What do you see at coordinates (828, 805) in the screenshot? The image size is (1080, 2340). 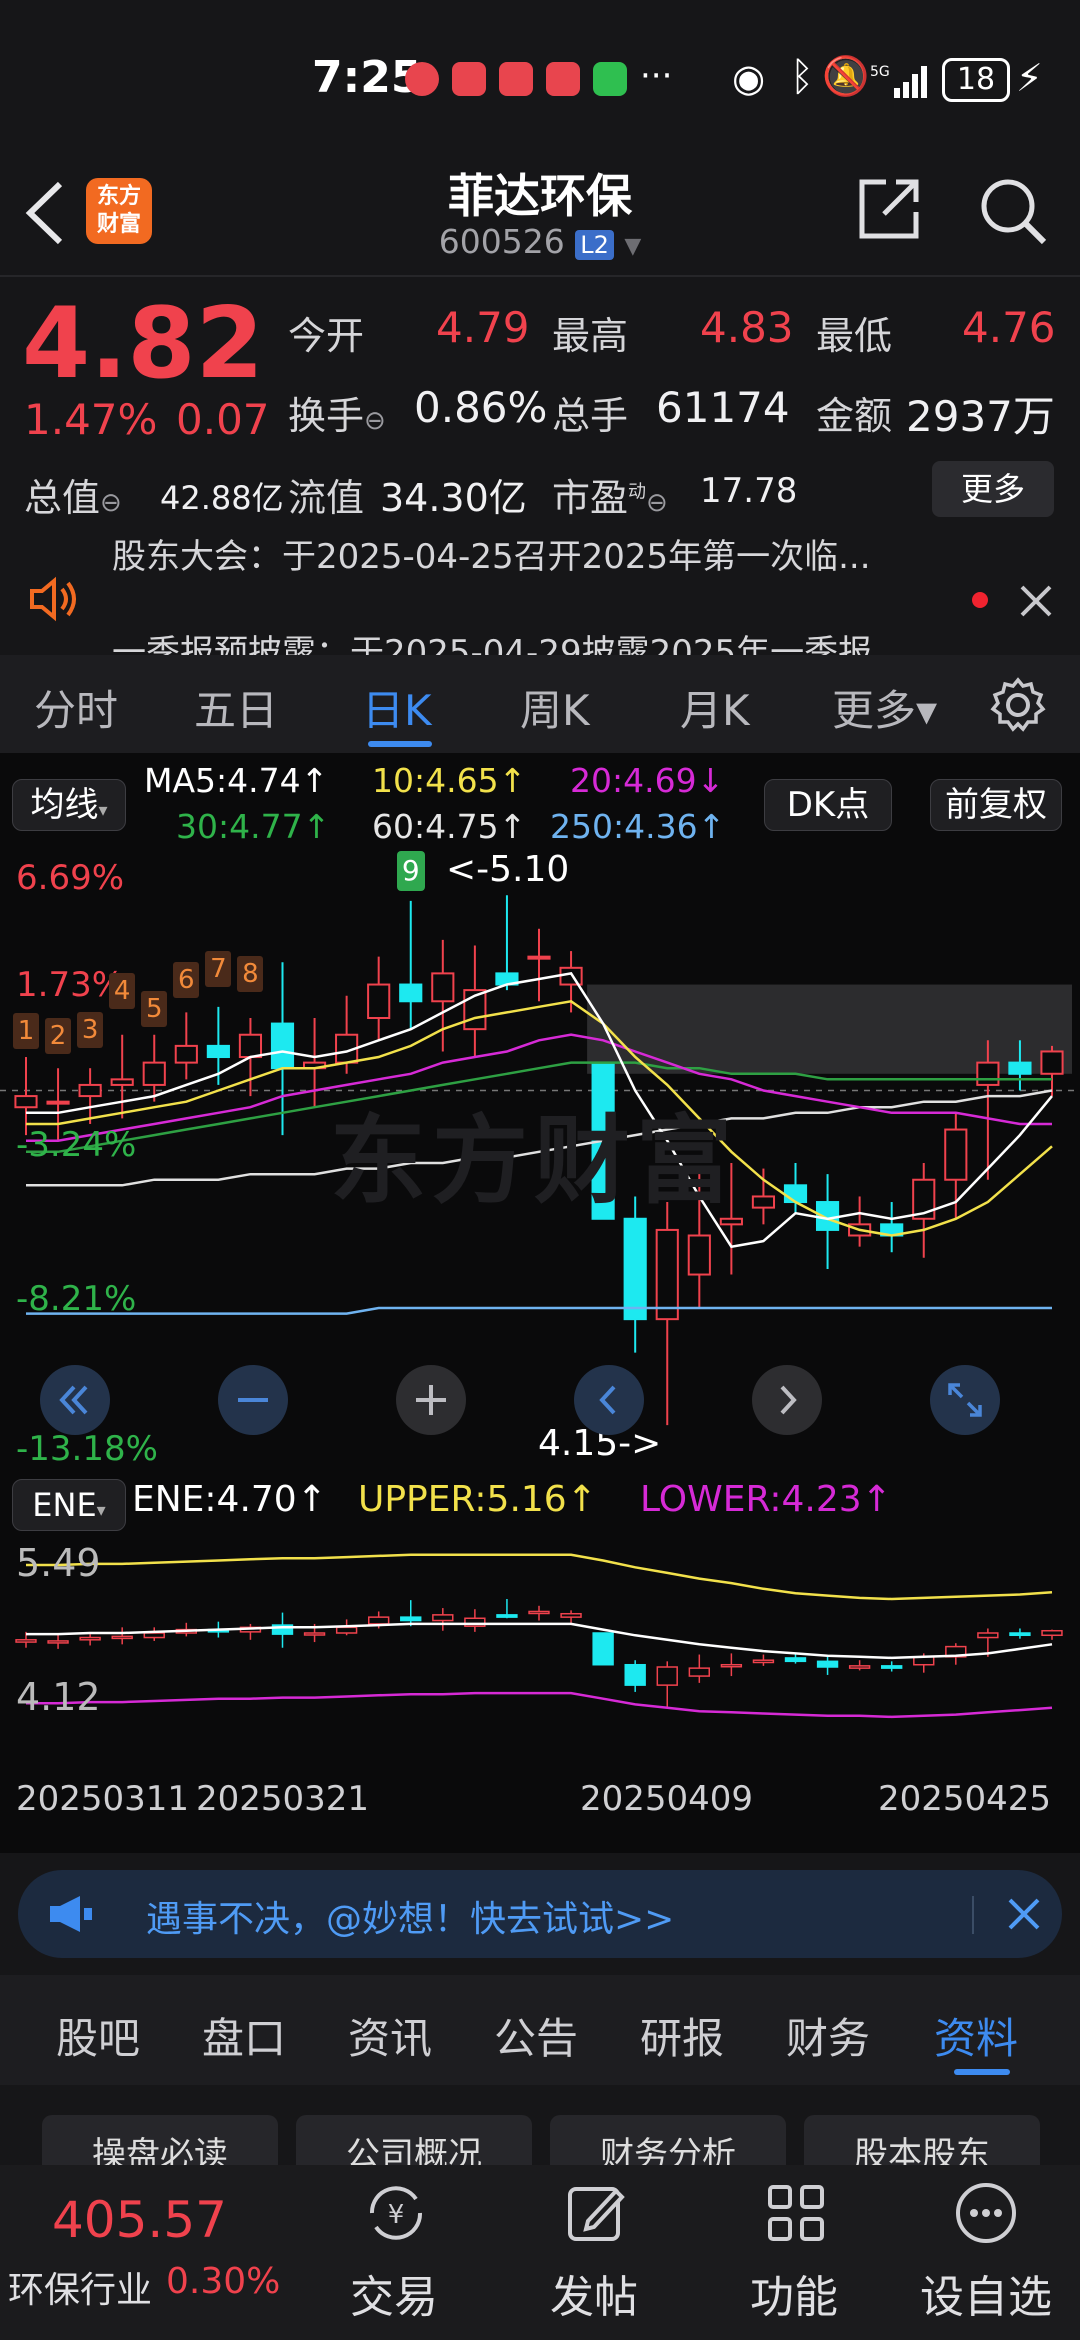 I see `dk-point-button: DK点` at bounding box center [828, 805].